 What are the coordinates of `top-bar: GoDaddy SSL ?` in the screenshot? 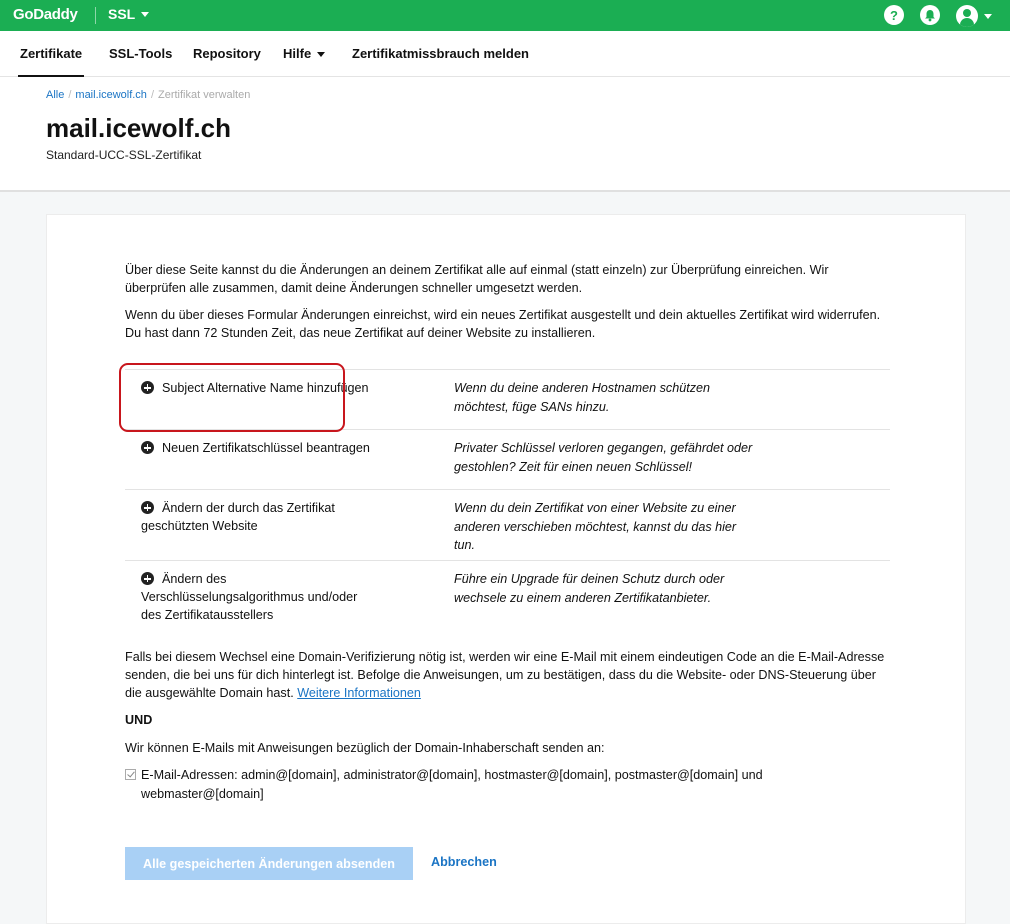 It's located at (505, 15).